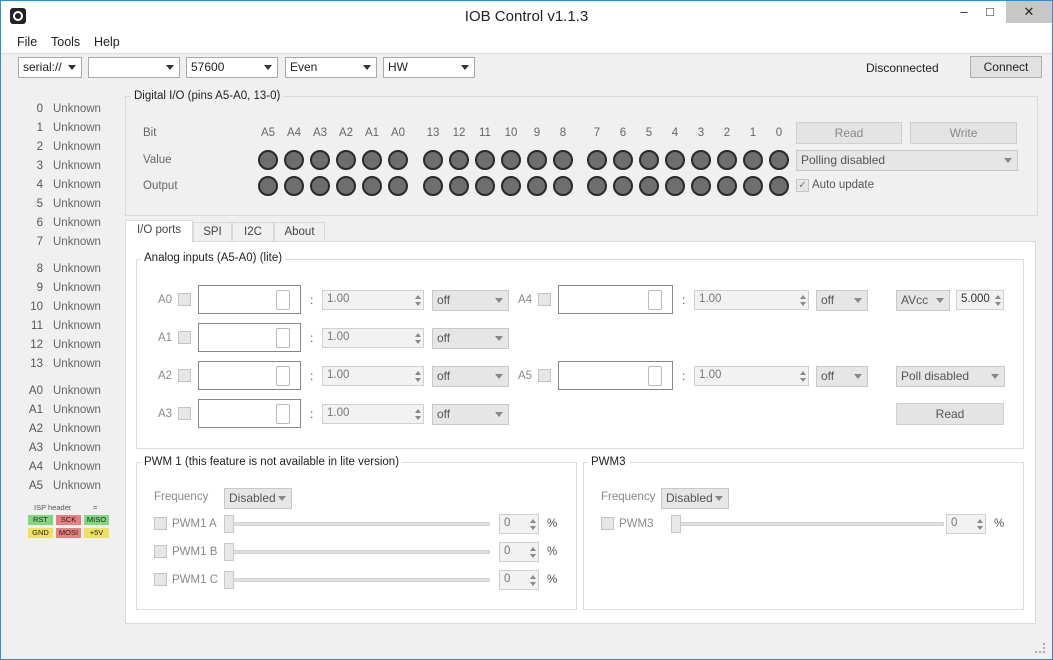 This screenshot has height=660, width=1053. Describe the element at coordinates (367, 67) in the screenshot. I see `chevron-down-icon` at that location.